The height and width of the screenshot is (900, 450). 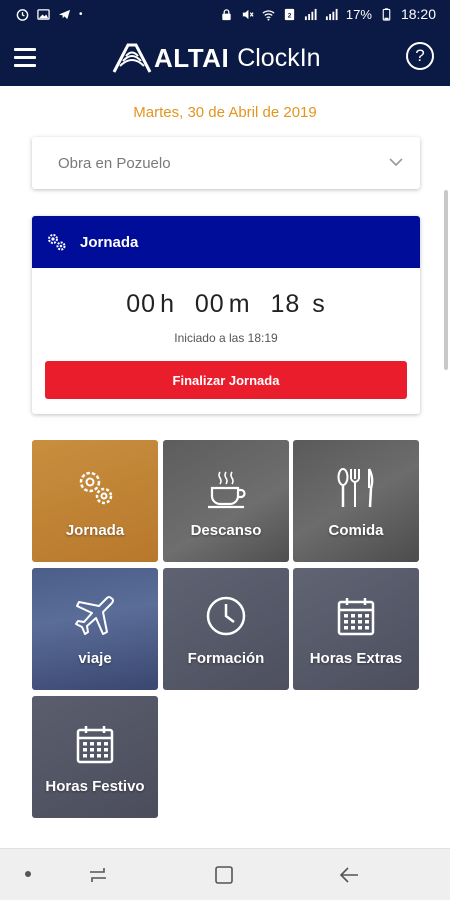 What do you see at coordinates (319, 304) in the screenshot?
I see `timer-seconds-unit: s` at bounding box center [319, 304].